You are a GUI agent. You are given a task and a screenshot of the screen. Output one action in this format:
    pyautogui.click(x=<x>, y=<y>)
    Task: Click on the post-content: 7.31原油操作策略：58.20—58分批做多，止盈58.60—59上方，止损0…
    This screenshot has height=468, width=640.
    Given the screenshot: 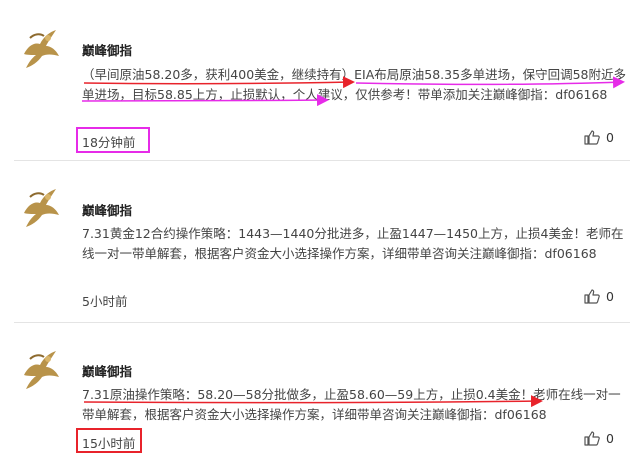 What is the action you would take?
    pyautogui.click(x=351, y=404)
    